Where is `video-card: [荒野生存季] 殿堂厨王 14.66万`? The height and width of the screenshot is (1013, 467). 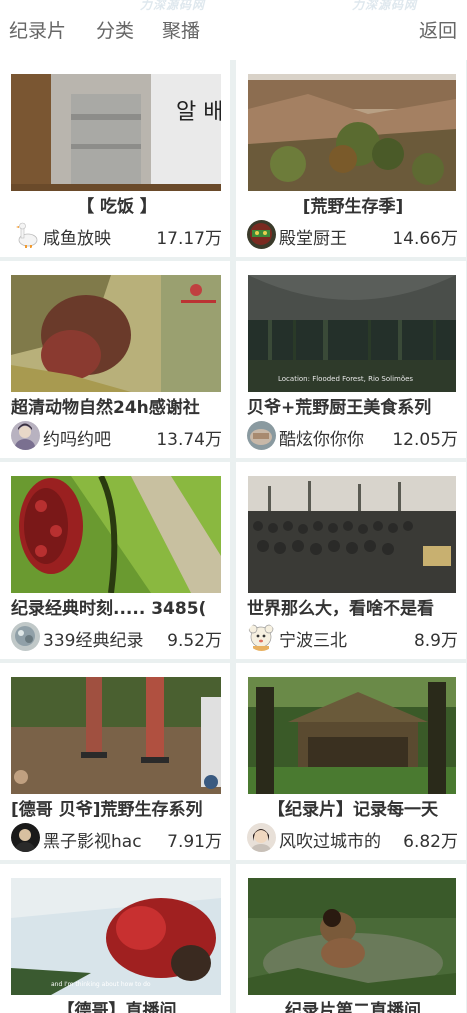
video-card: [荒野生存季] 殿堂厨王 14.66万 is located at coordinates (351, 158).